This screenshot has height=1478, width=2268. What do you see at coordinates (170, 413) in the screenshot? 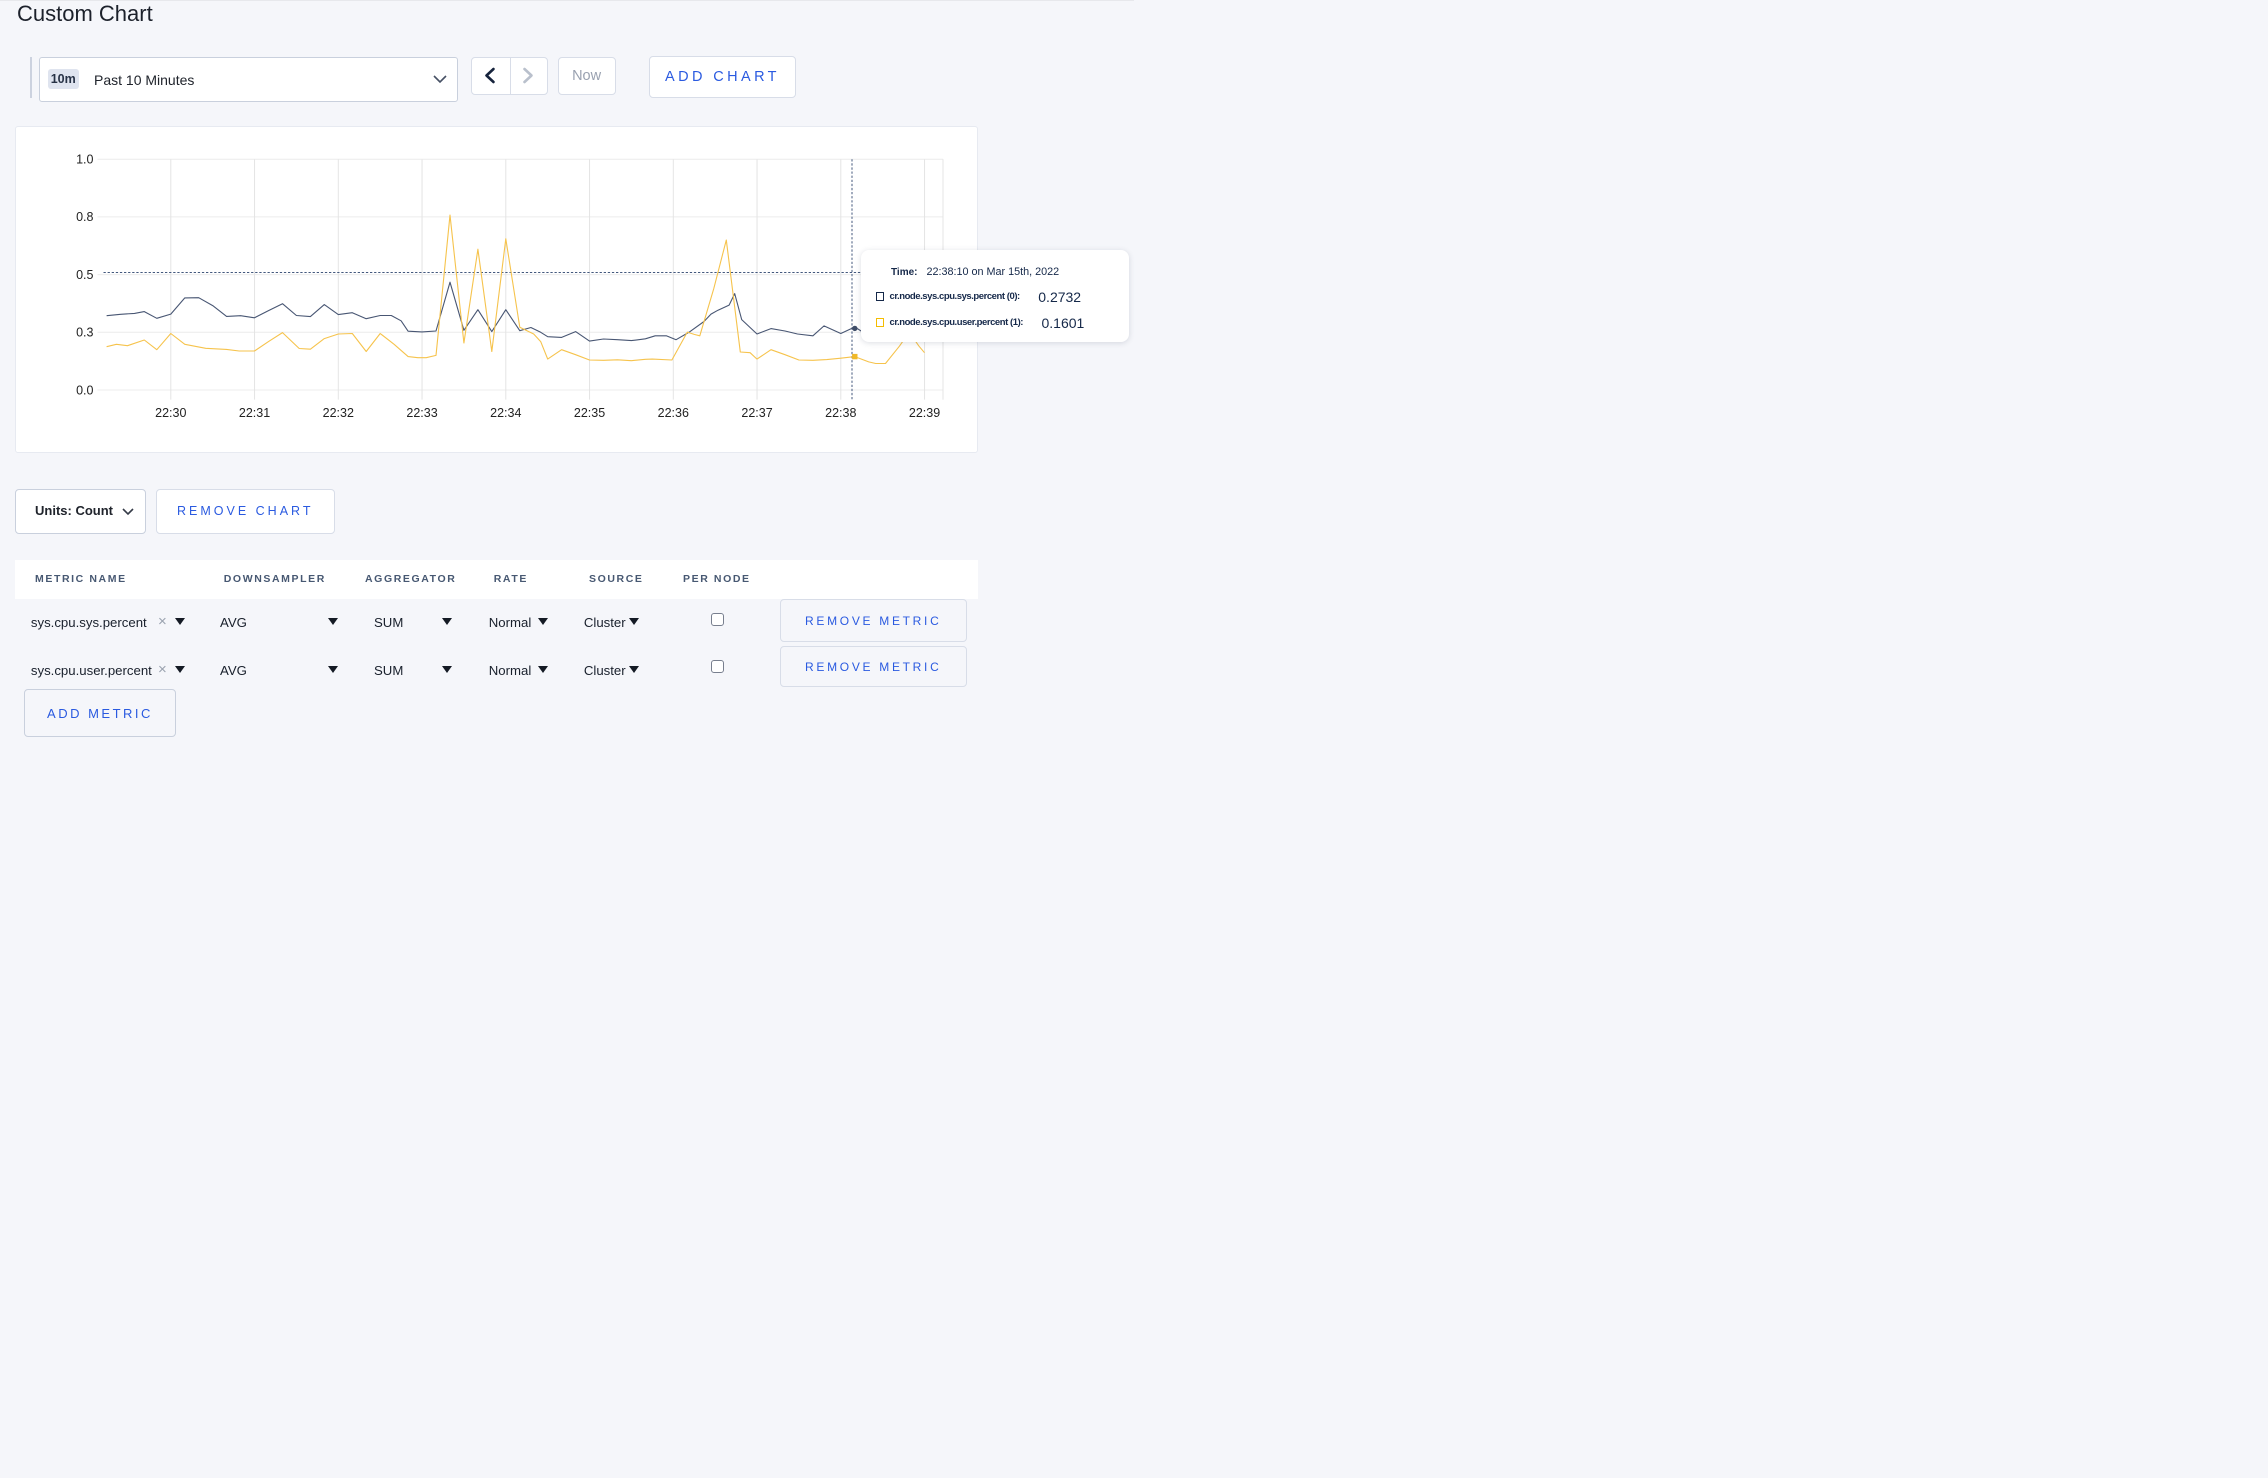
I see `svg-text: 22:30` at bounding box center [170, 413].